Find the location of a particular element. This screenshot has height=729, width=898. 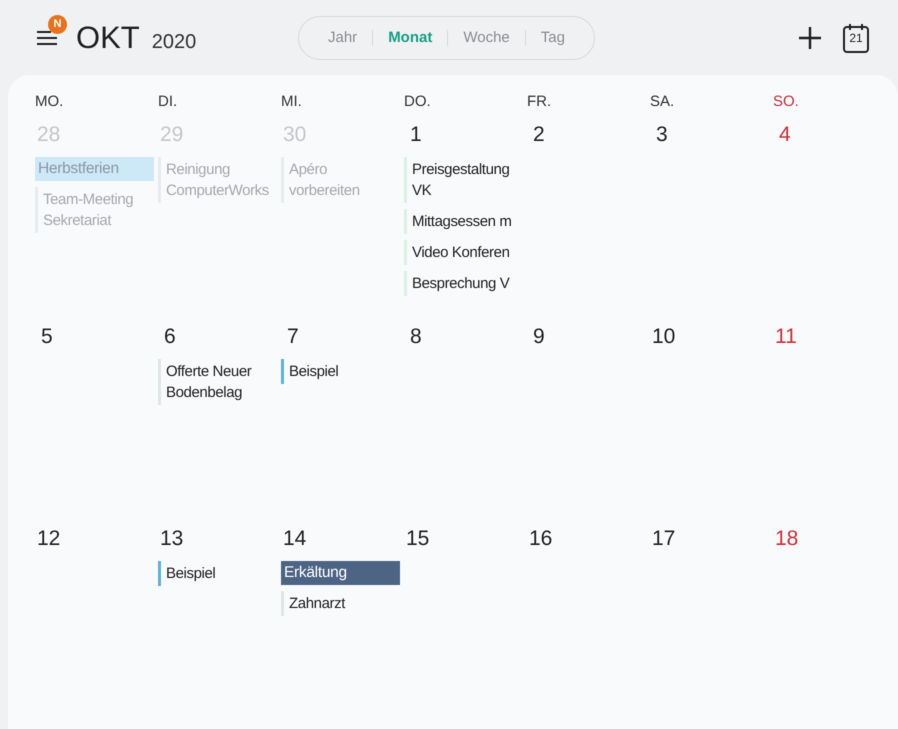

date-number: 3 is located at coordinates (659, 135).